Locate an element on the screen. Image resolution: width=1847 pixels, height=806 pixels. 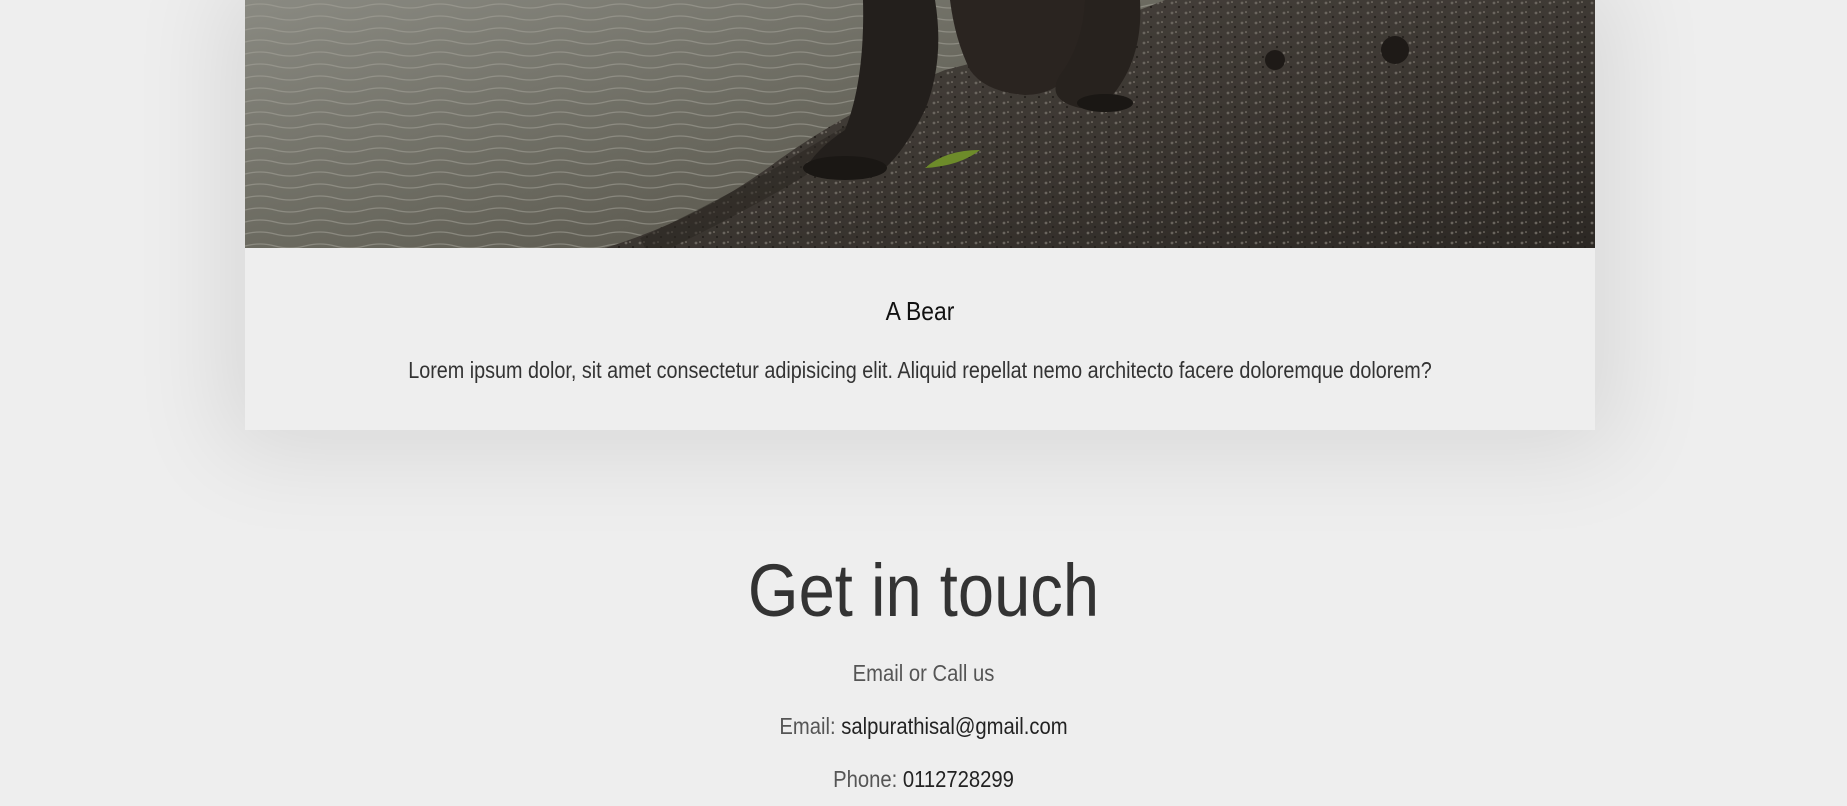
email-link: salpurathisal@gmail.com is located at coordinates (954, 726).